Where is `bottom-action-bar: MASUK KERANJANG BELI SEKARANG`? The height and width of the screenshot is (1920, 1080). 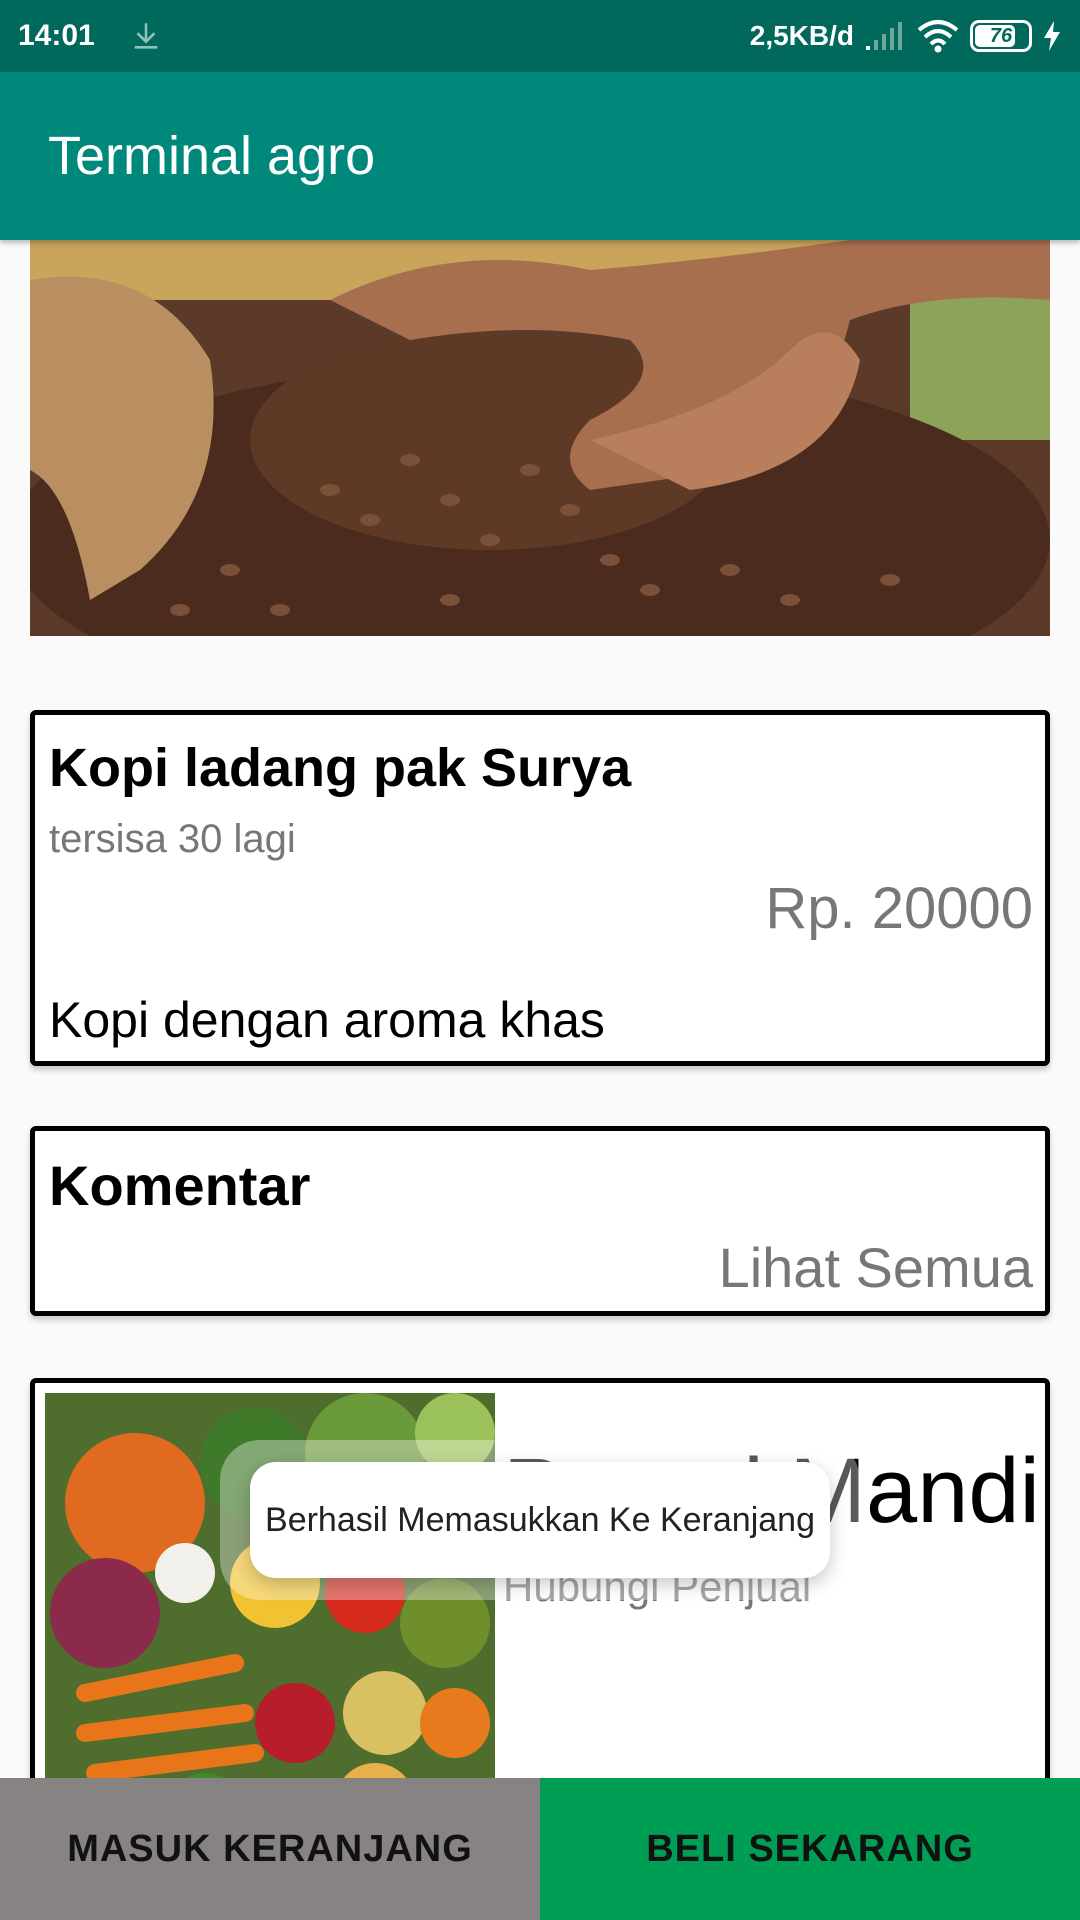 bottom-action-bar: MASUK KERANJANG BELI SEKARANG is located at coordinates (540, 1849).